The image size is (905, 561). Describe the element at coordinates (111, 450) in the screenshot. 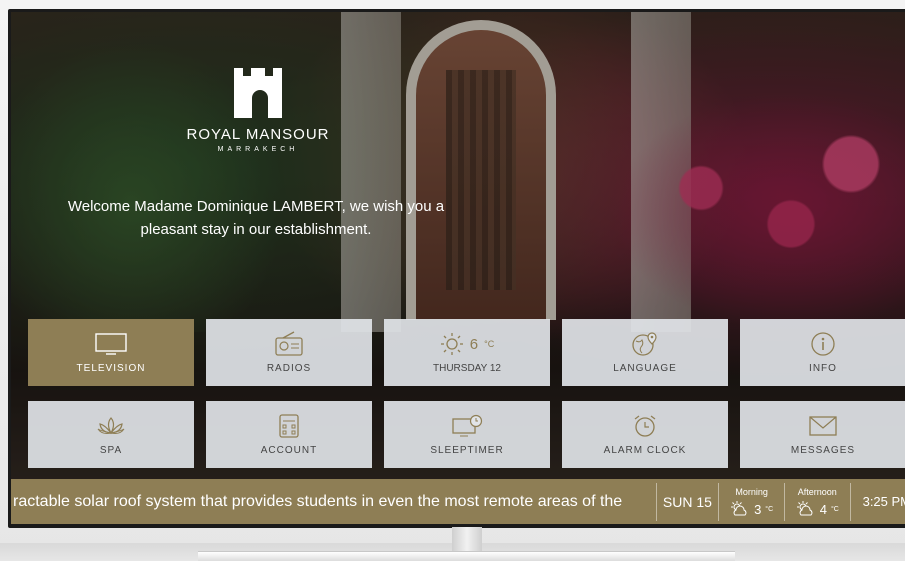

I see `tile-label: SPA` at that location.